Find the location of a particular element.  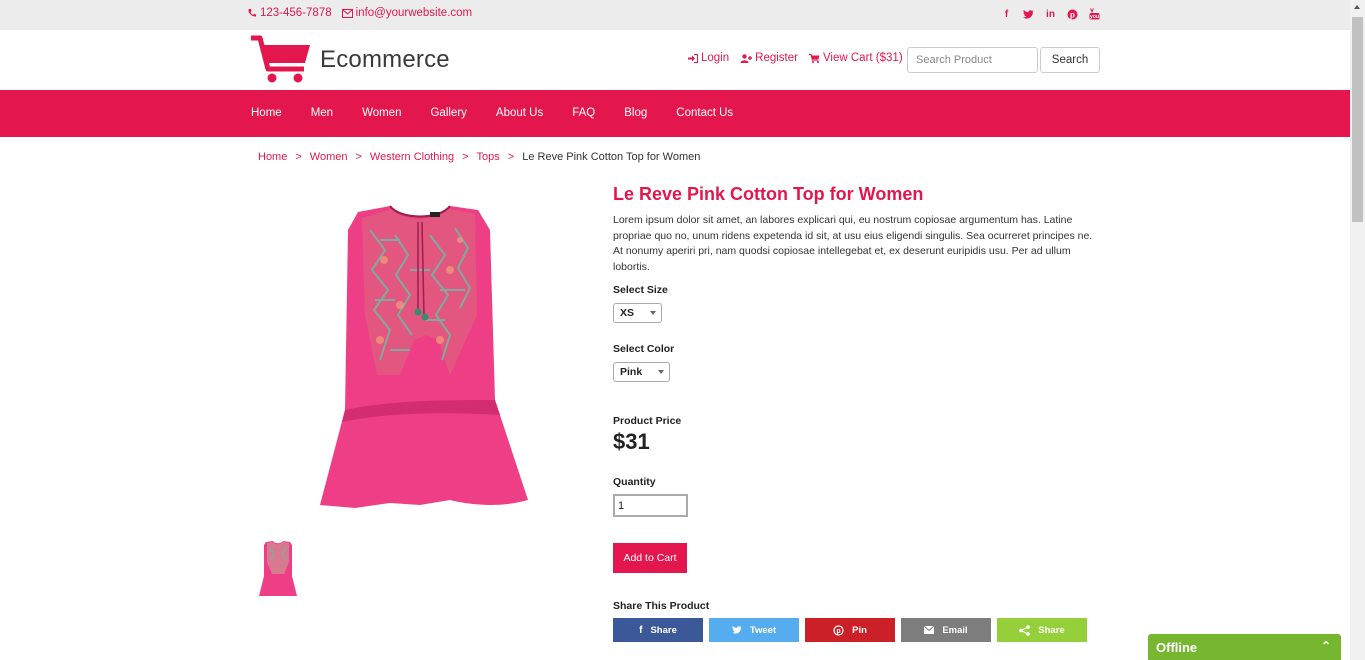

view-cart-link: View Cart ($31) is located at coordinates (855, 58).